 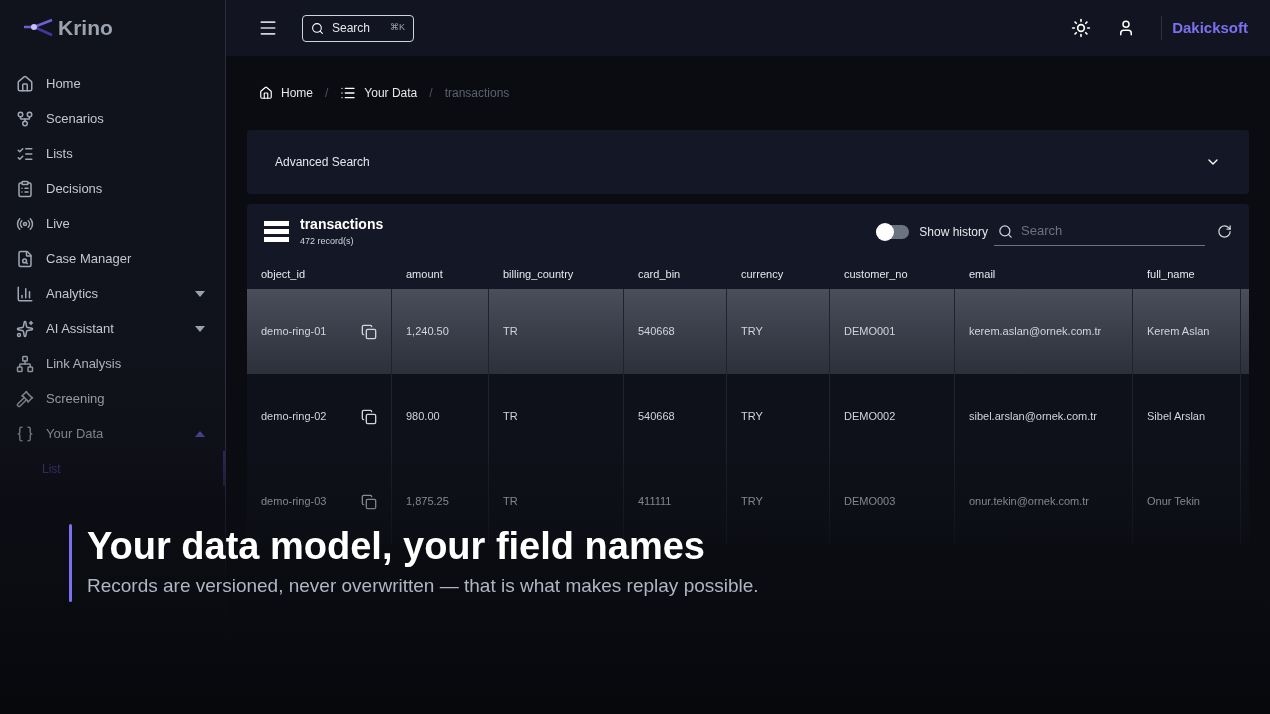 What do you see at coordinates (893, 231) in the screenshot?
I see `history-toggle` at bounding box center [893, 231].